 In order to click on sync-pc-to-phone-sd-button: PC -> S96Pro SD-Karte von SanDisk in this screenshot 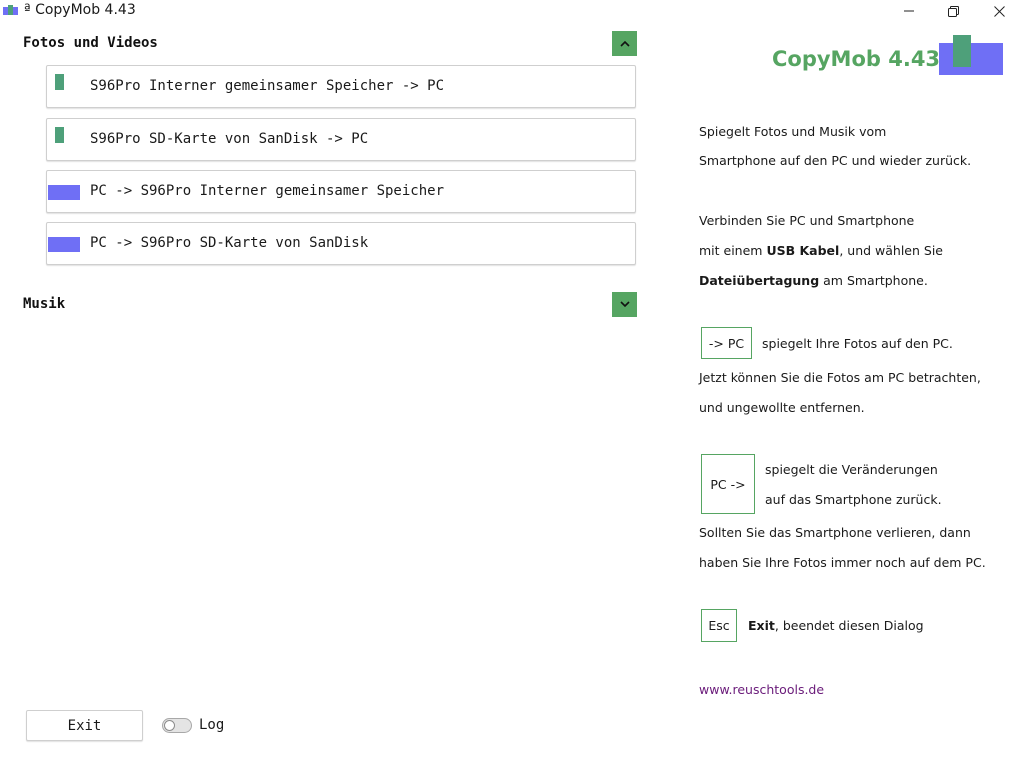, I will do `click(341, 243)`.